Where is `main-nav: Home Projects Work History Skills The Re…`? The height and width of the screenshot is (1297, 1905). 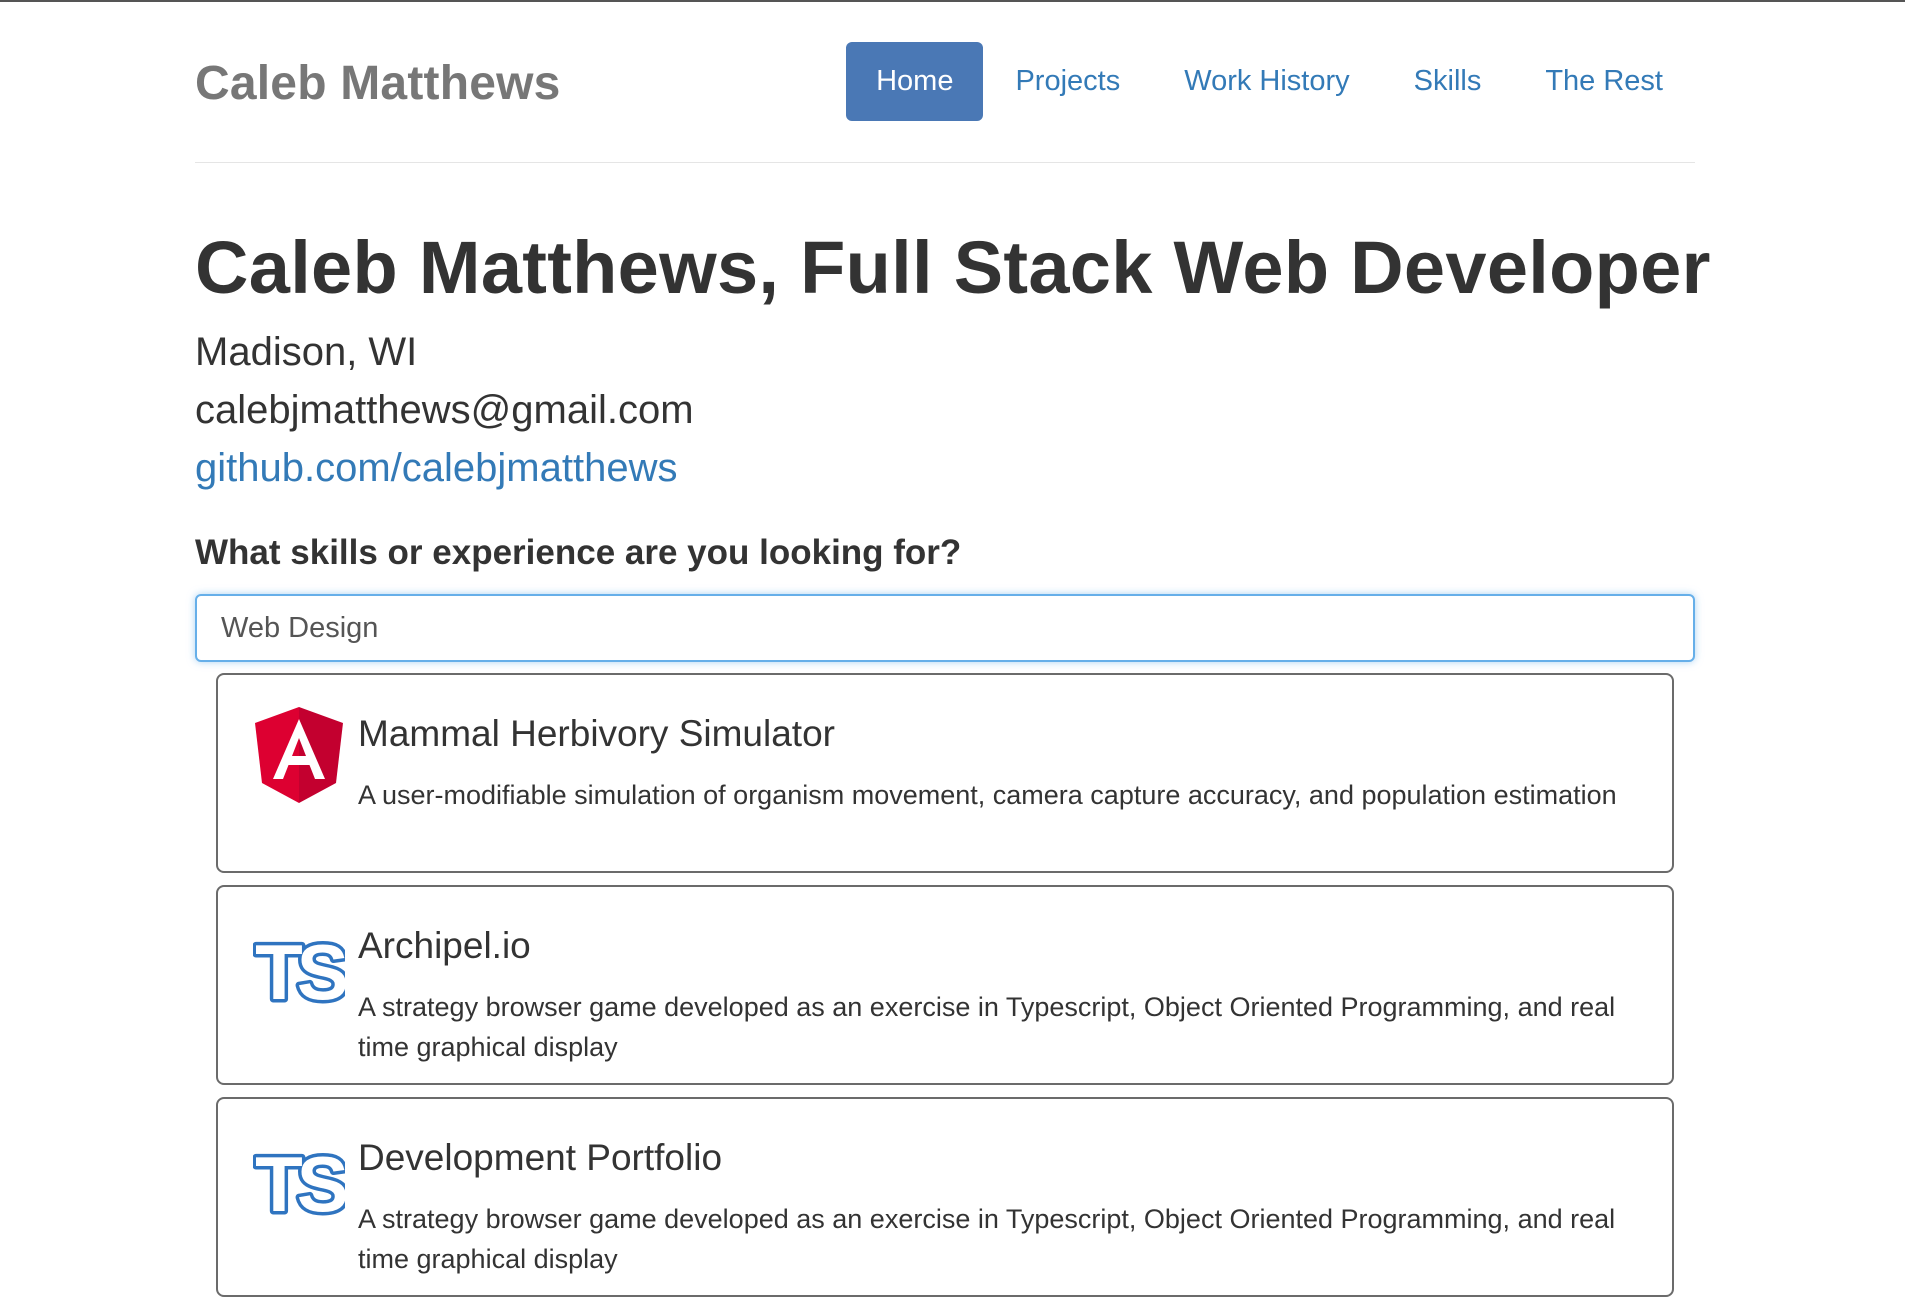 main-nav: Home Projects Work History Skills The Re… is located at coordinates (1270, 81).